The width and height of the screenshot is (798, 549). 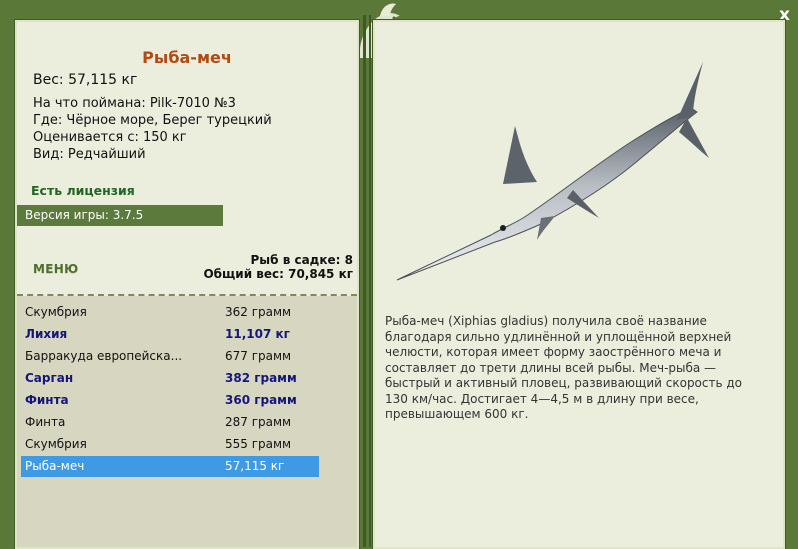 I want to click on license-status: Есть лицензия, so click(x=83, y=190).